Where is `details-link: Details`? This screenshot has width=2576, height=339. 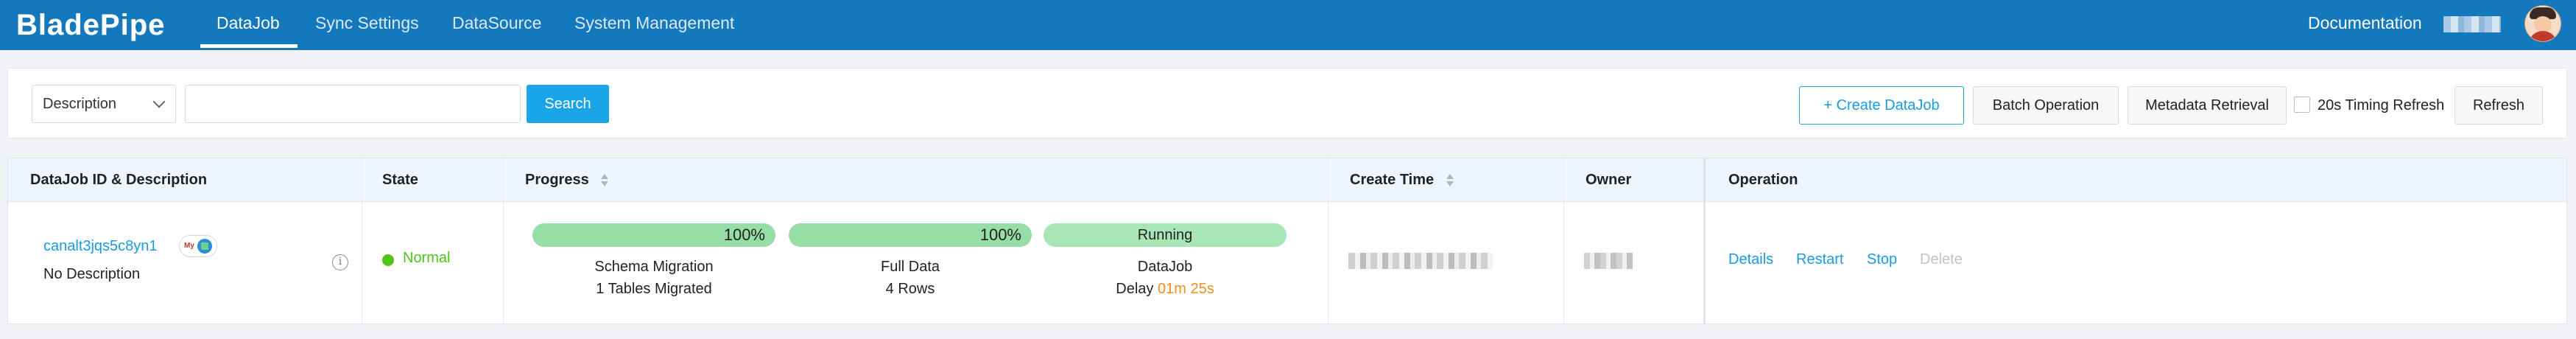
details-link: Details is located at coordinates (1750, 259).